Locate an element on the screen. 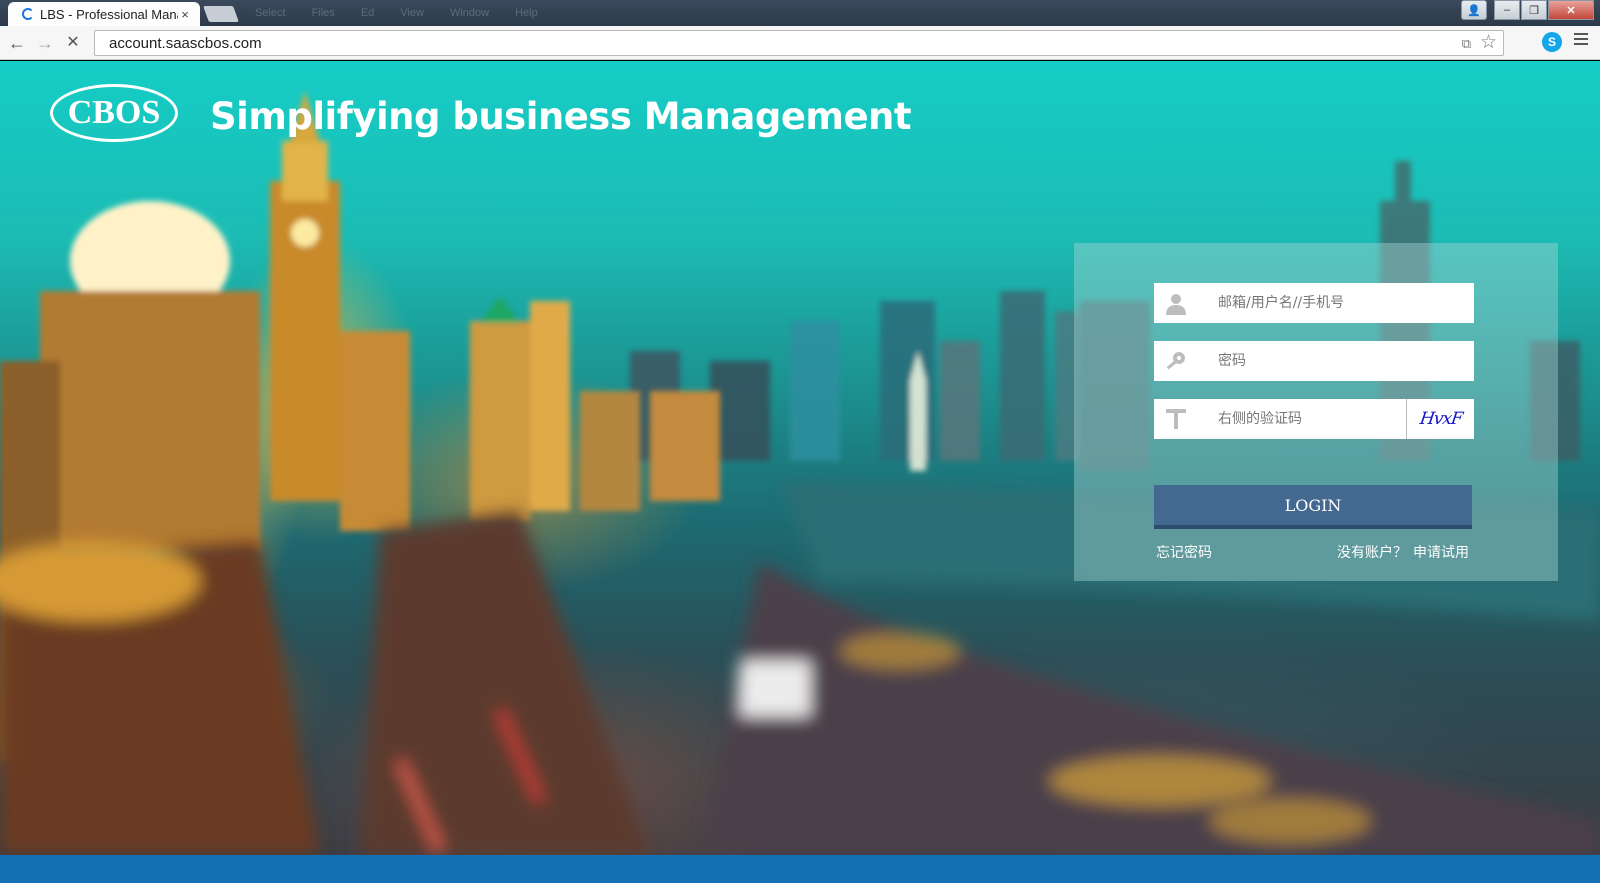 This screenshot has width=1600, height=883. browser-toolbar: ← → ✕ account.saascbos.com ⧉ ☆ S is located at coordinates (800, 43).